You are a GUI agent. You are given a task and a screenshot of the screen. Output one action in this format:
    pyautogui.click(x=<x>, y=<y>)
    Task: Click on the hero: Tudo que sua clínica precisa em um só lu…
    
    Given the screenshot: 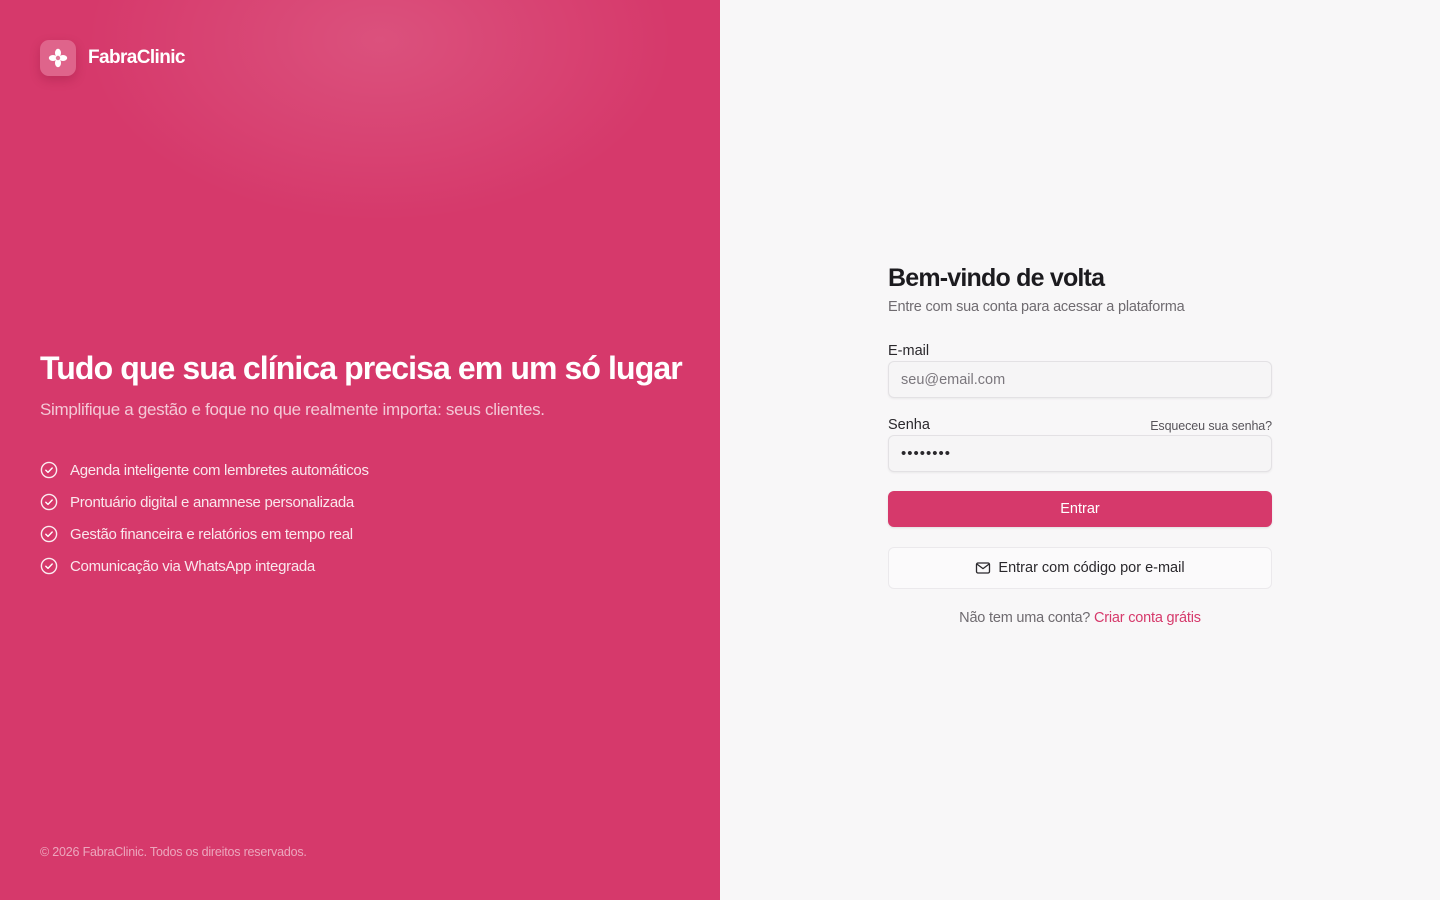 What is the action you would take?
    pyautogui.click(x=370, y=465)
    